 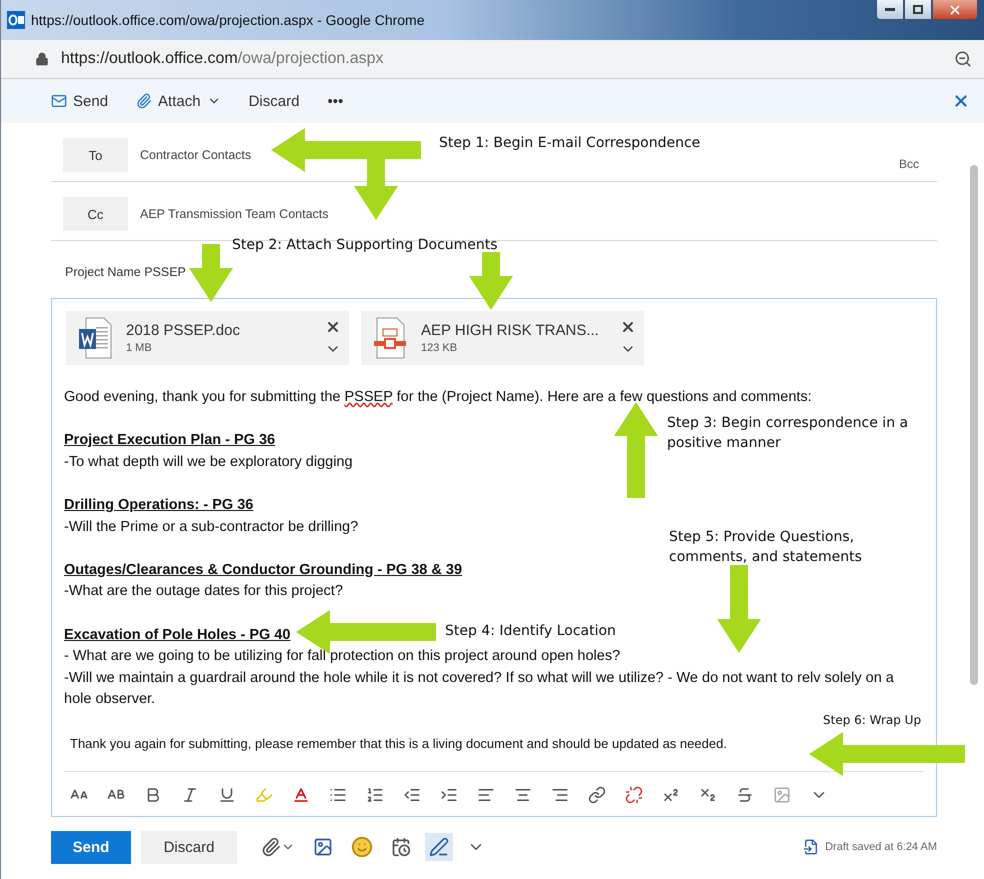 What do you see at coordinates (881, 847) in the screenshot?
I see `draft-status: Draft saved at 6:24 AM` at bounding box center [881, 847].